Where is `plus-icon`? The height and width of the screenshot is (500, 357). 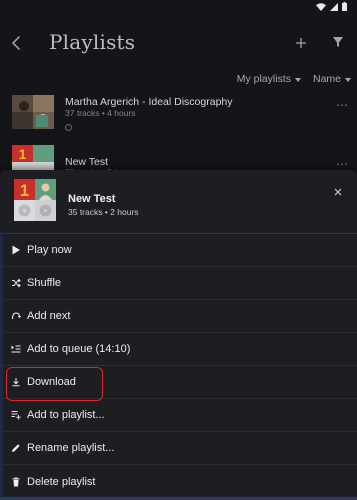 plus-icon is located at coordinates (301, 43).